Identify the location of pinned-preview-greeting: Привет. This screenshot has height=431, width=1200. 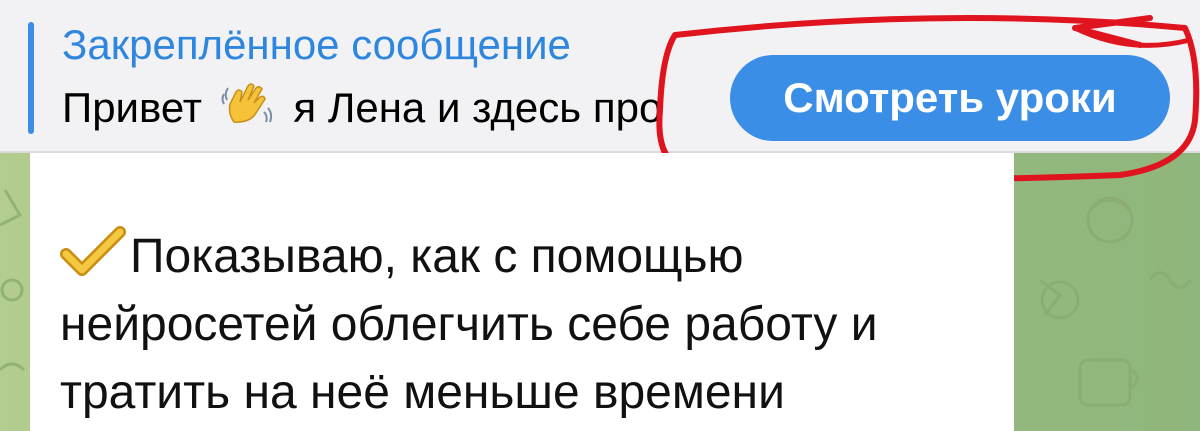
(132, 107).